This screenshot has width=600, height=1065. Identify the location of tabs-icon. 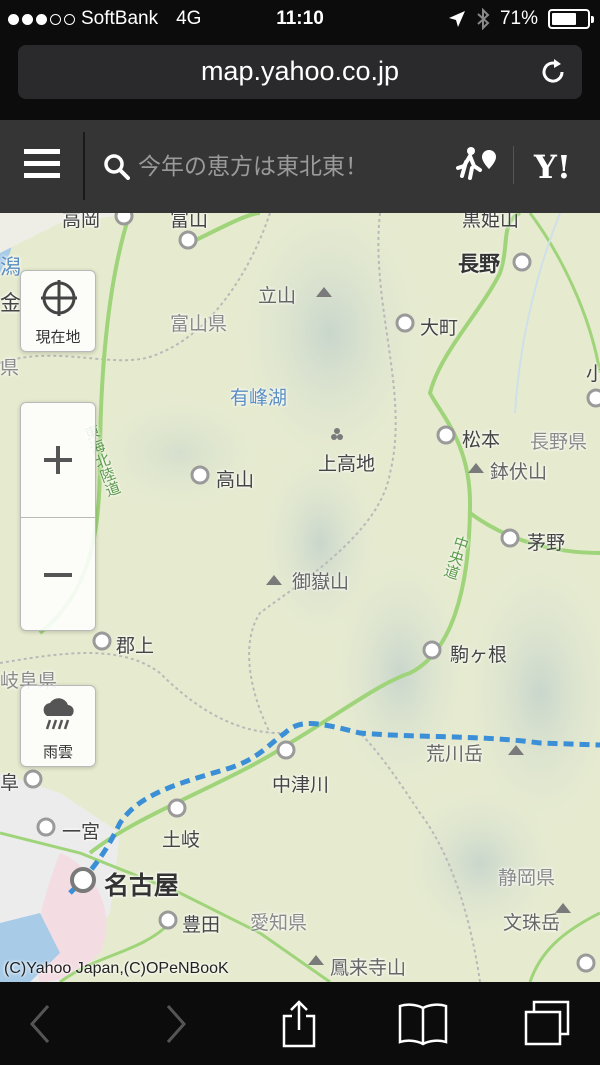
(547, 1024).